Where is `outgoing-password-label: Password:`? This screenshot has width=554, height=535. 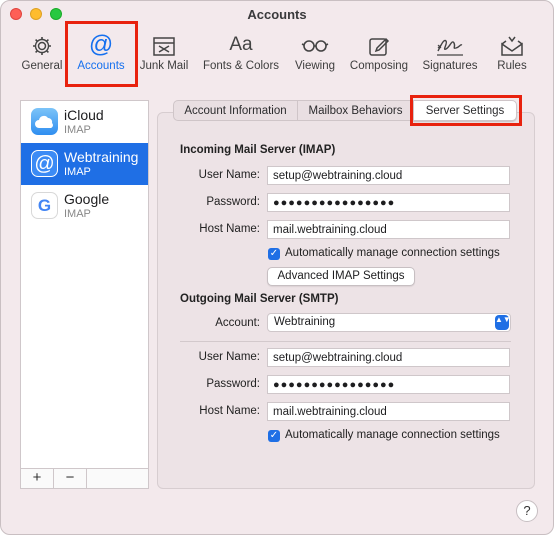
outgoing-password-label: Password: is located at coordinates (233, 384).